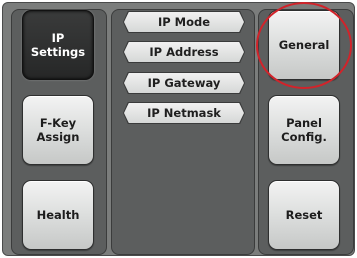 Image resolution: width=357 pixels, height=258 pixels. What do you see at coordinates (304, 45) in the screenshot?
I see `general-button: General` at bounding box center [304, 45].